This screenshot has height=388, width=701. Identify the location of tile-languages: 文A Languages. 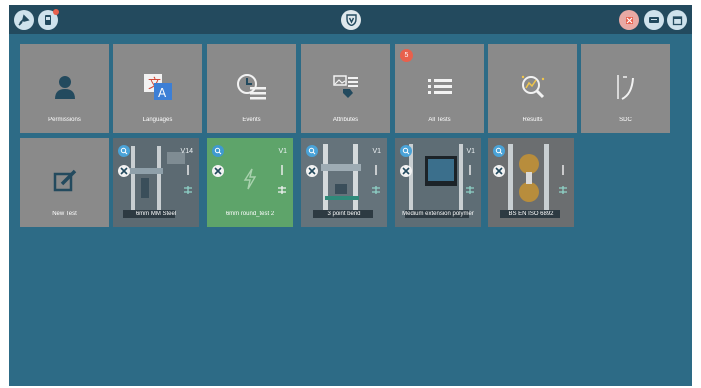
(157, 88).